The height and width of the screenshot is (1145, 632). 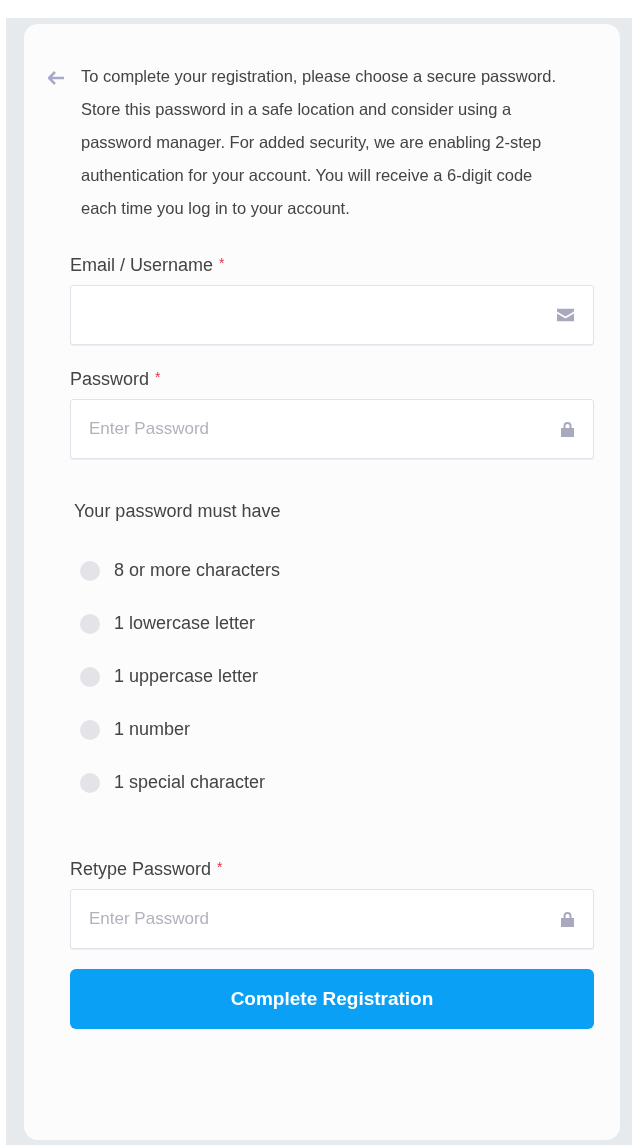 What do you see at coordinates (141, 869) in the screenshot?
I see `field-label: Retype Password` at bounding box center [141, 869].